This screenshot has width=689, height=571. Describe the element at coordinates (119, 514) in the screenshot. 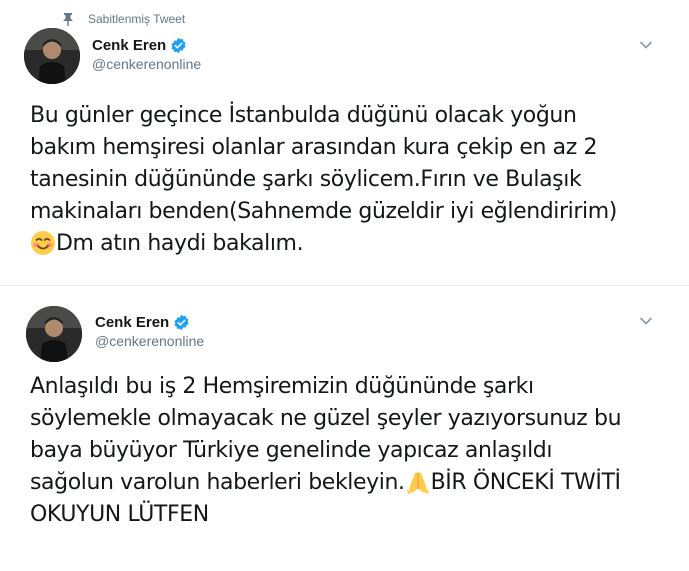

I see `tweet-line: OKUYUN LÜTFEN` at that location.